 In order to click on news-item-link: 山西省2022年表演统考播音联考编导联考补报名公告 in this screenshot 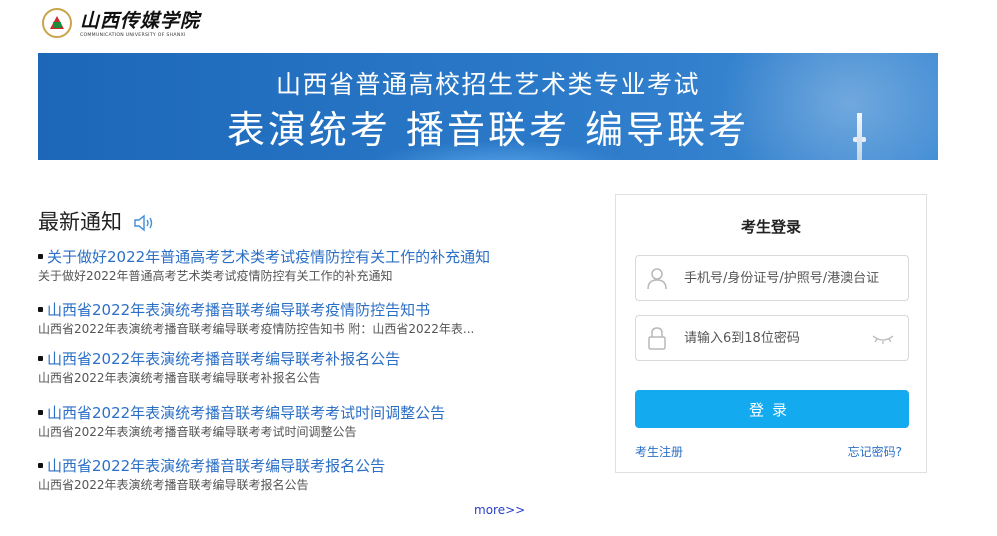, I will do `click(223, 358)`.